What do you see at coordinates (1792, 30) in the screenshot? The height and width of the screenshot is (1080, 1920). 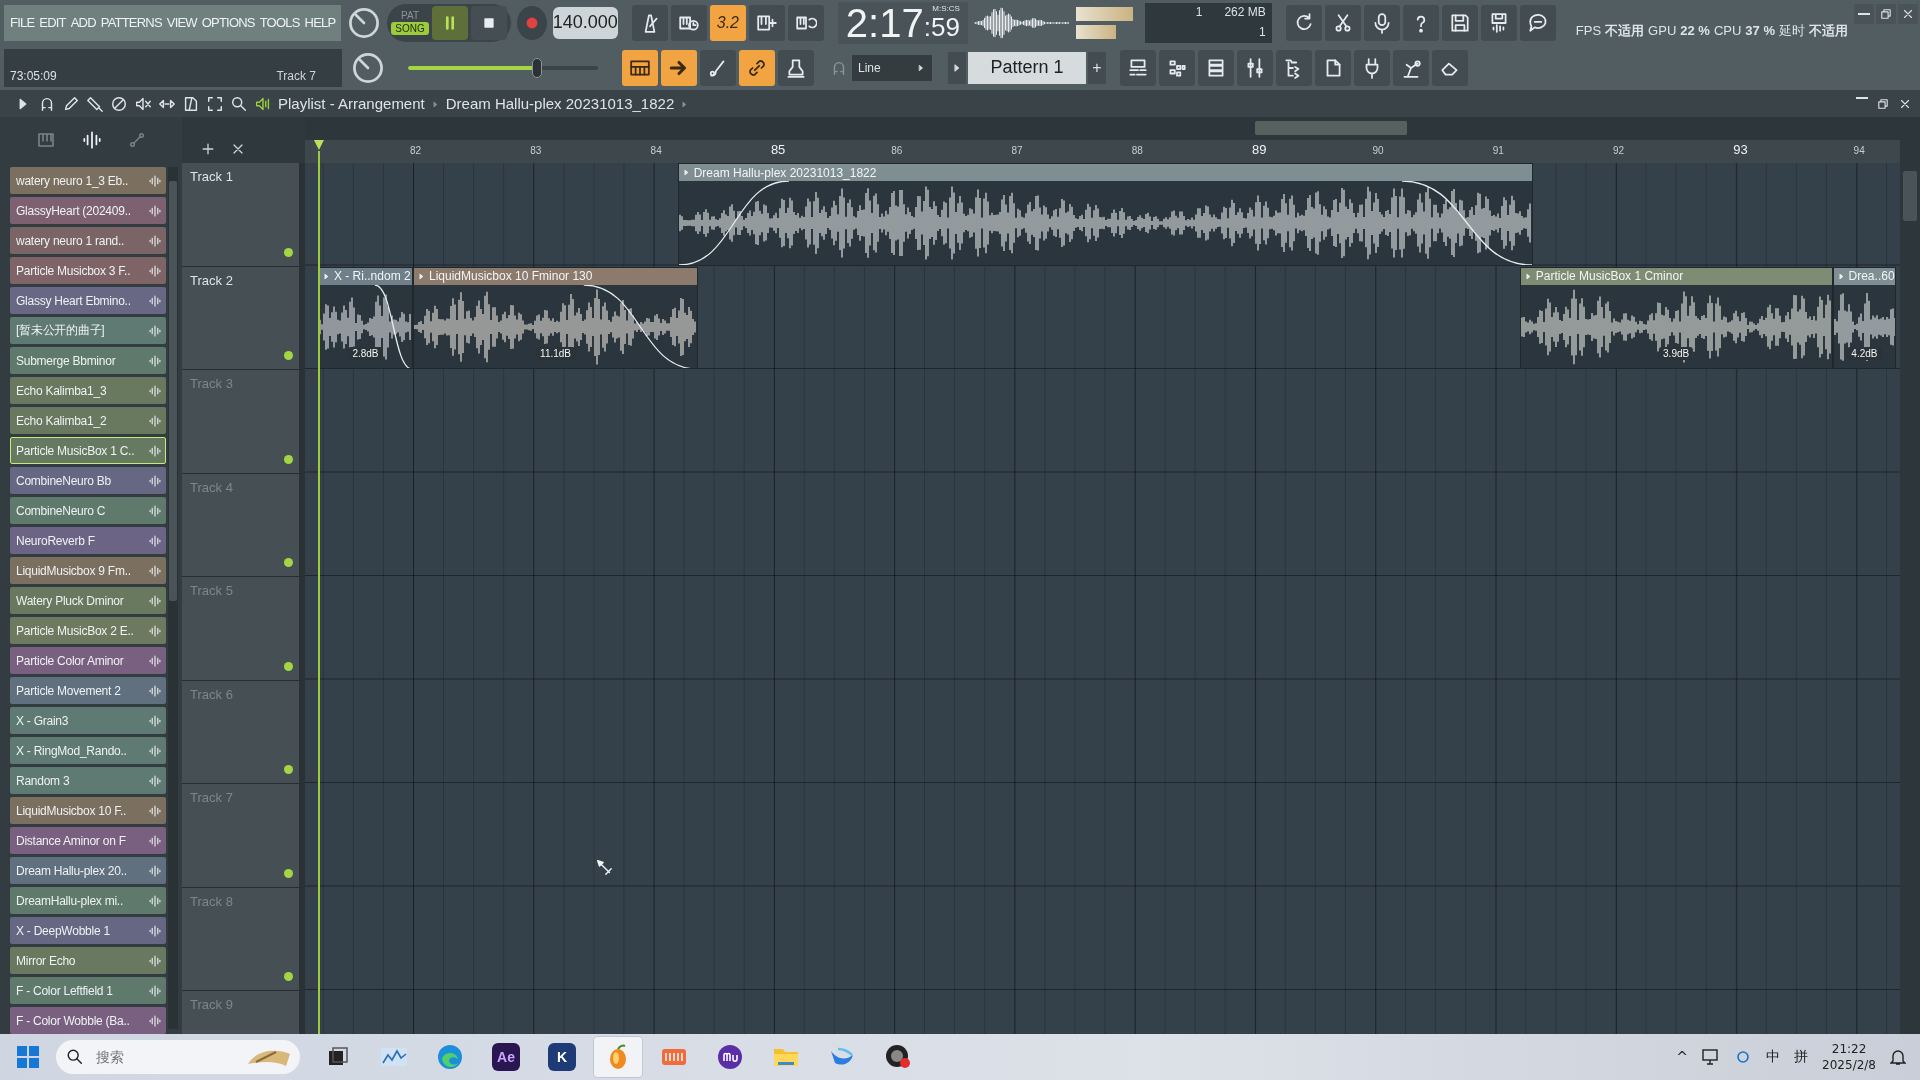 I see `perf-label: 延时` at bounding box center [1792, 30].